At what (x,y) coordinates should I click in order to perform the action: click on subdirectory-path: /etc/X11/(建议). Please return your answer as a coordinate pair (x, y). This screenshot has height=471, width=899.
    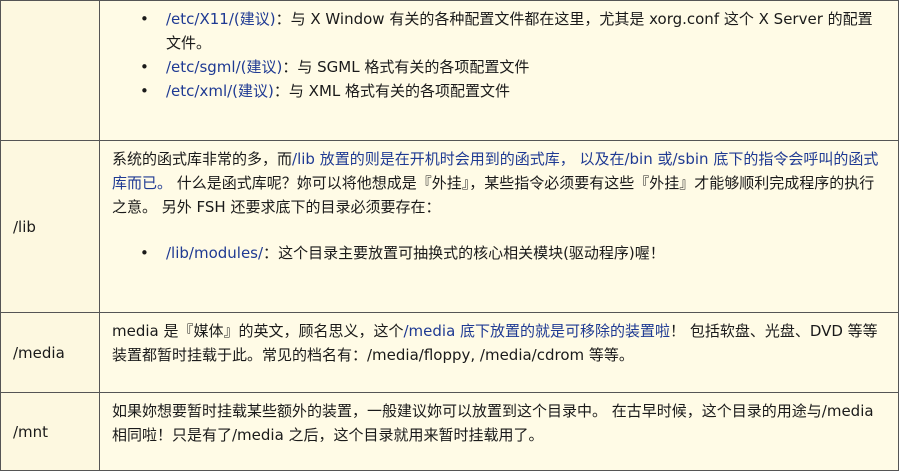
    Looking at the image, I should click on (221, 19).